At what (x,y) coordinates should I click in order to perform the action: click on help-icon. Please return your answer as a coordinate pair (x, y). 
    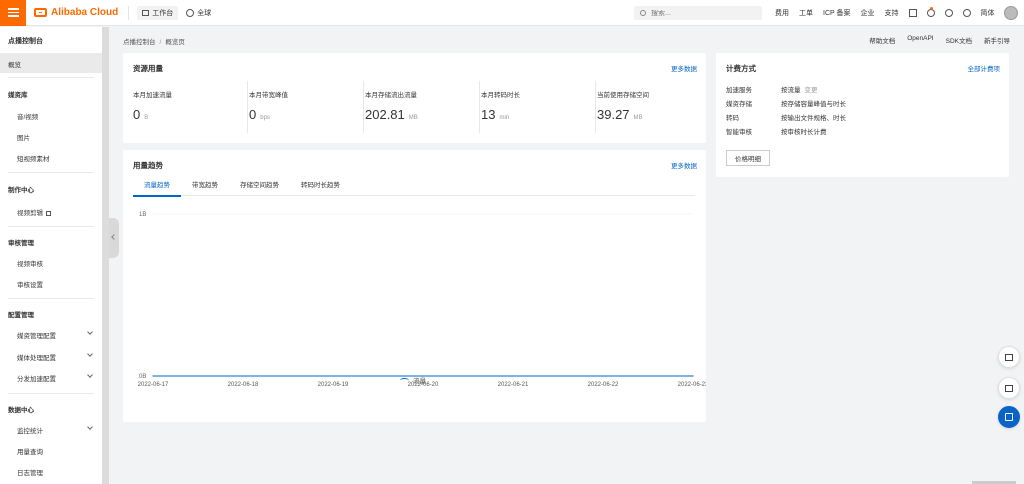
    Looking at the image, I should click on (966, 13).